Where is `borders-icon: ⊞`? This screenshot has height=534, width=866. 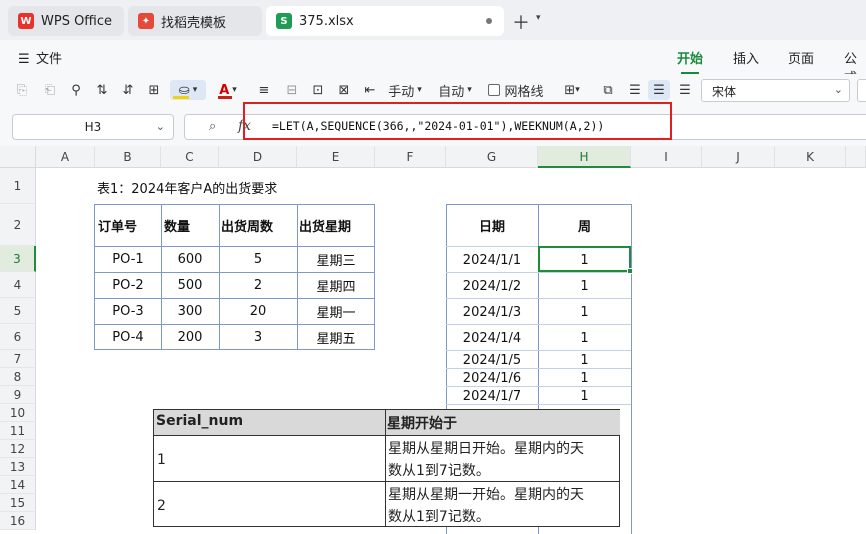
borders-icon: ⊞ is located at coordinates (154, 90).